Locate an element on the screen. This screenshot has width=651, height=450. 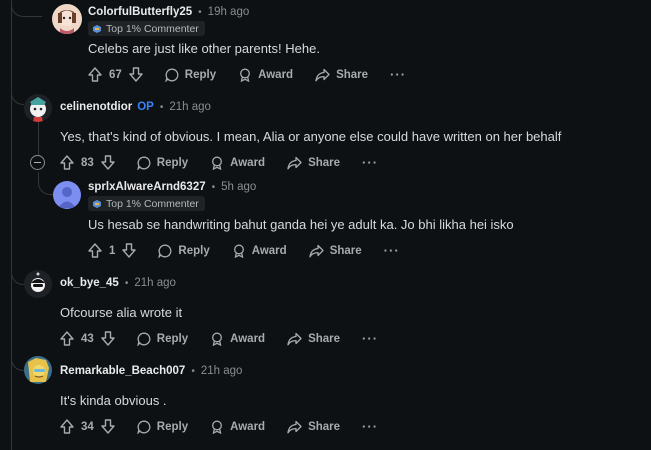
username: ok_bye_45 is located at coordinates (89, 283).